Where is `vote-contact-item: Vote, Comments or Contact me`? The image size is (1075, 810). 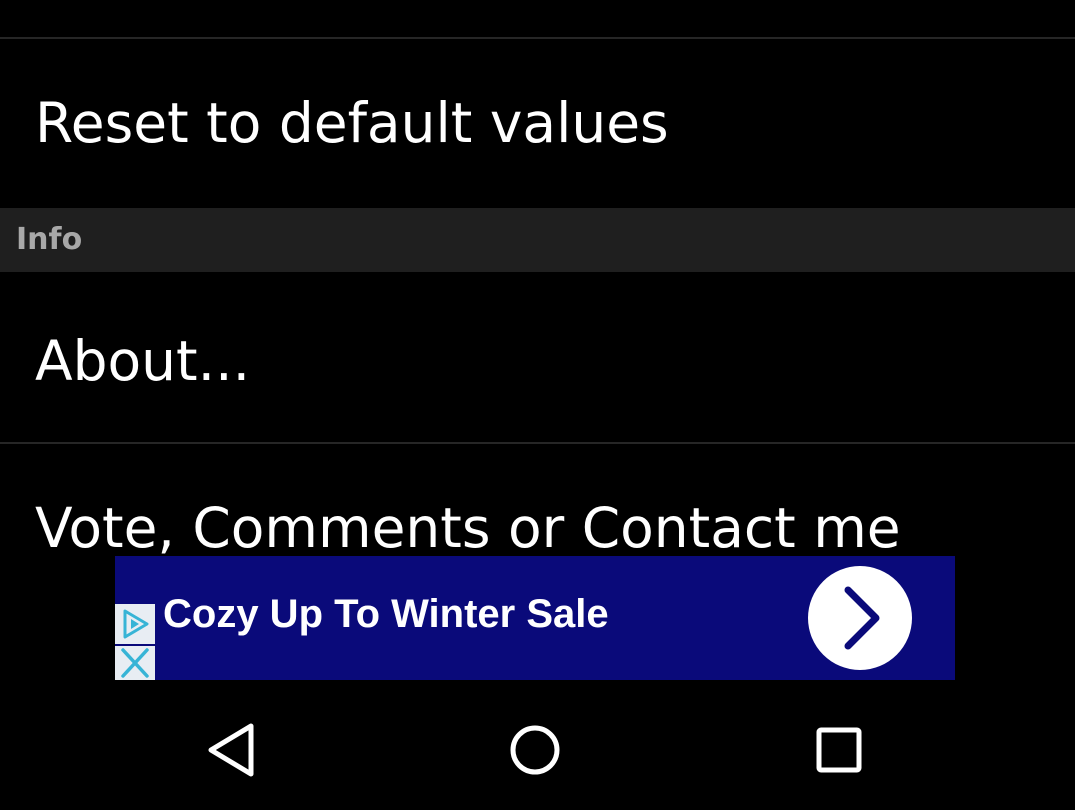
vote-contact-item: Vote, Comments or Contact me is located at coordinates (537, 500).